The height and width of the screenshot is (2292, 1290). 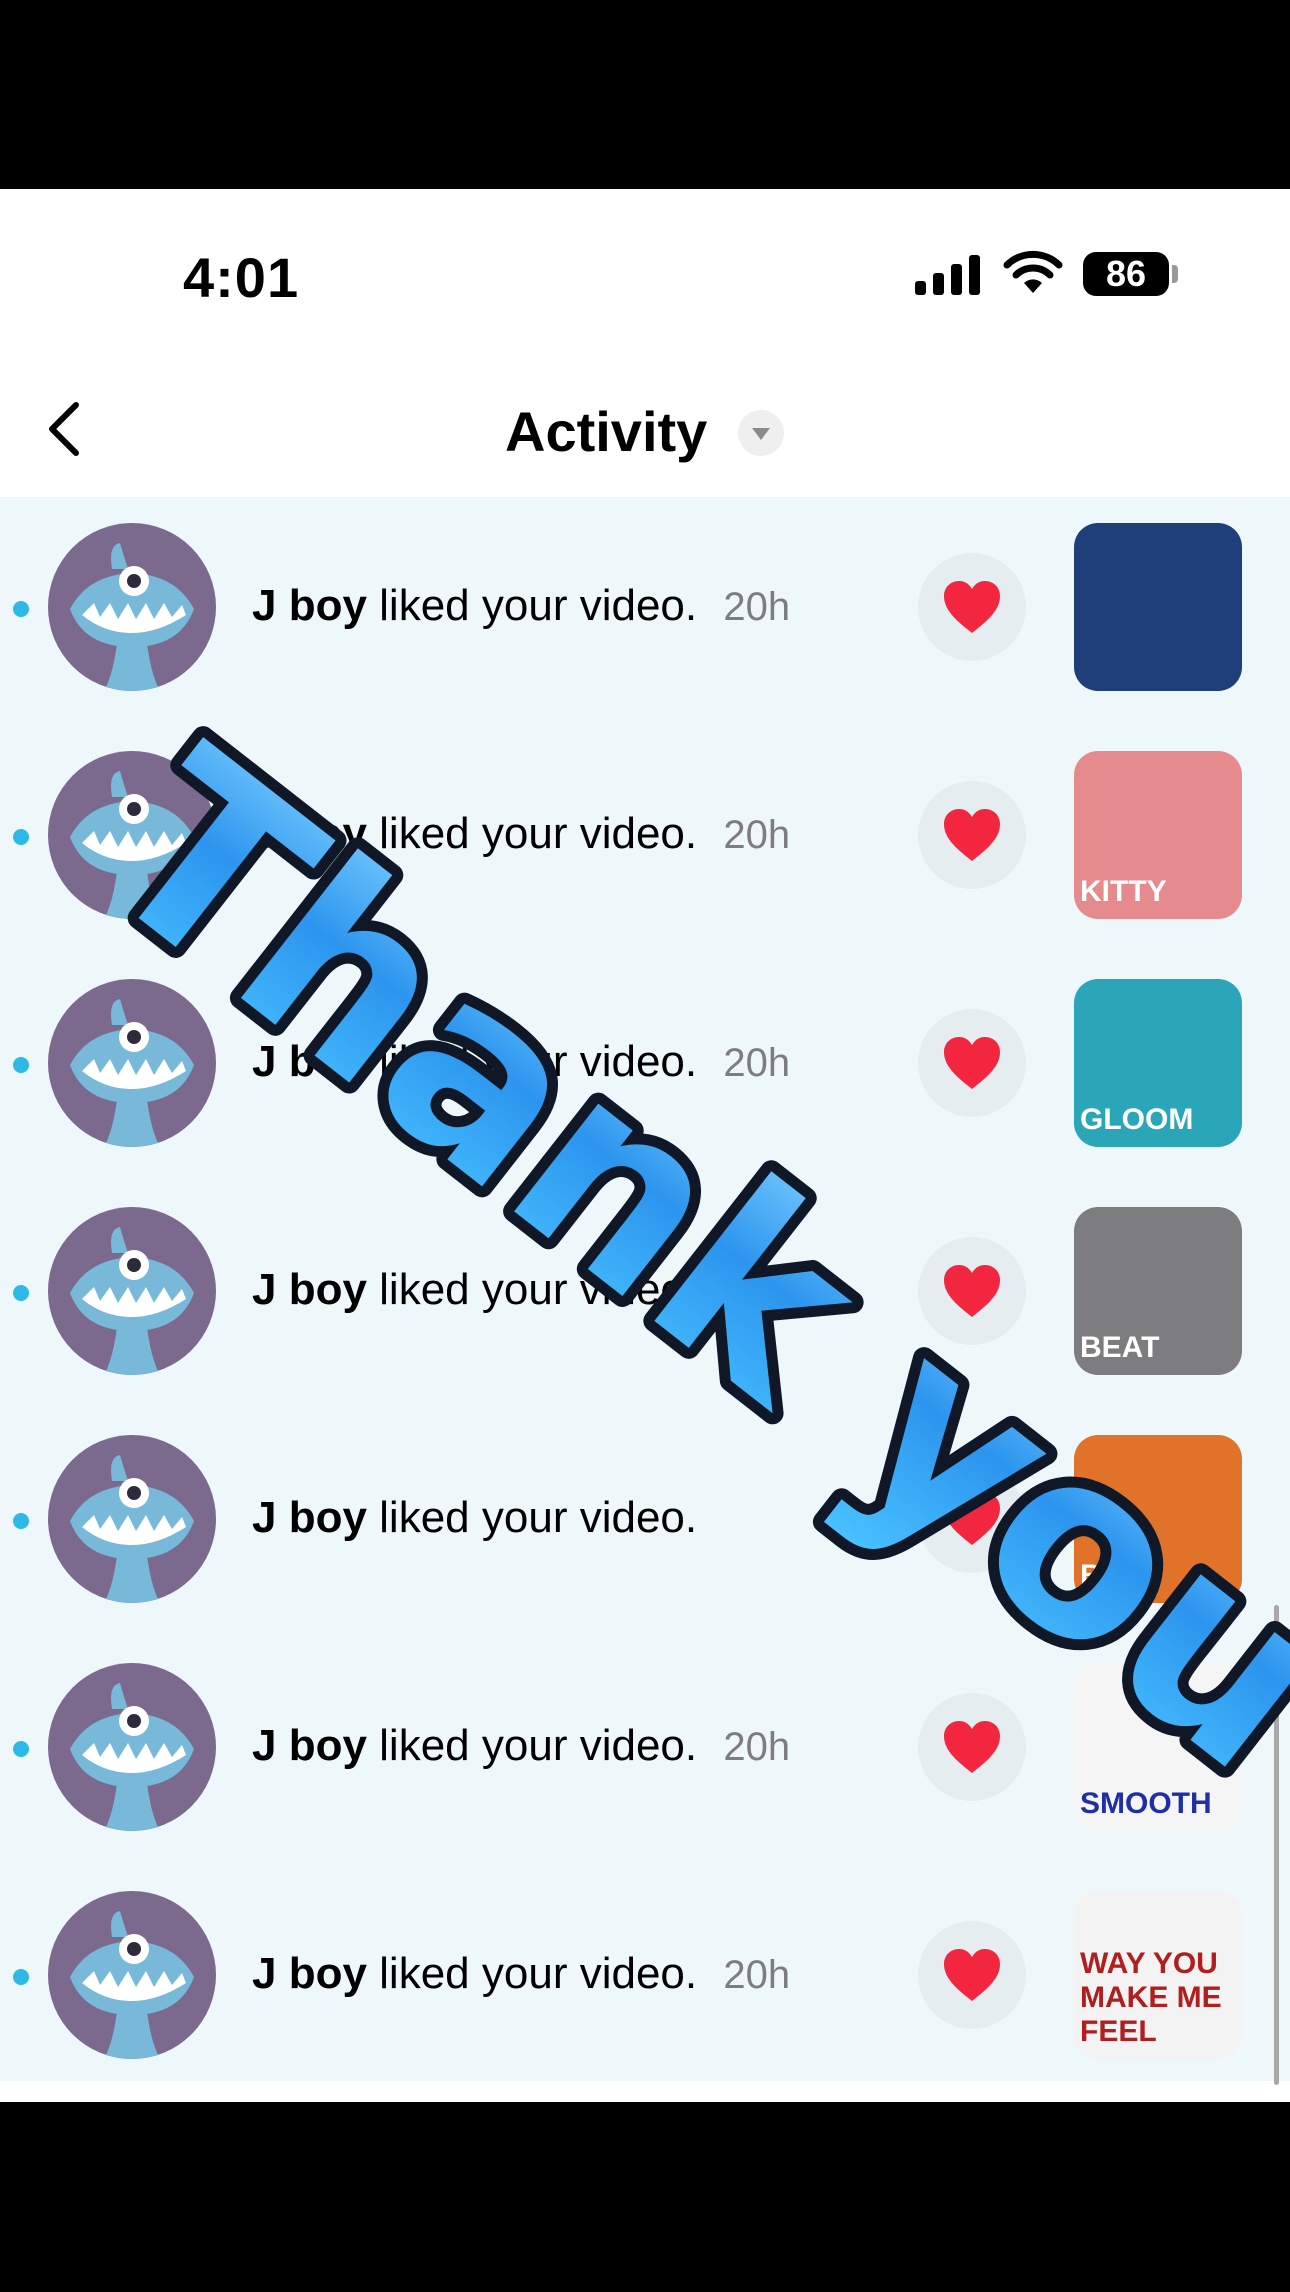 I want to click on video-thumbnail: GLOOM, so click(x=1158, y=1063).